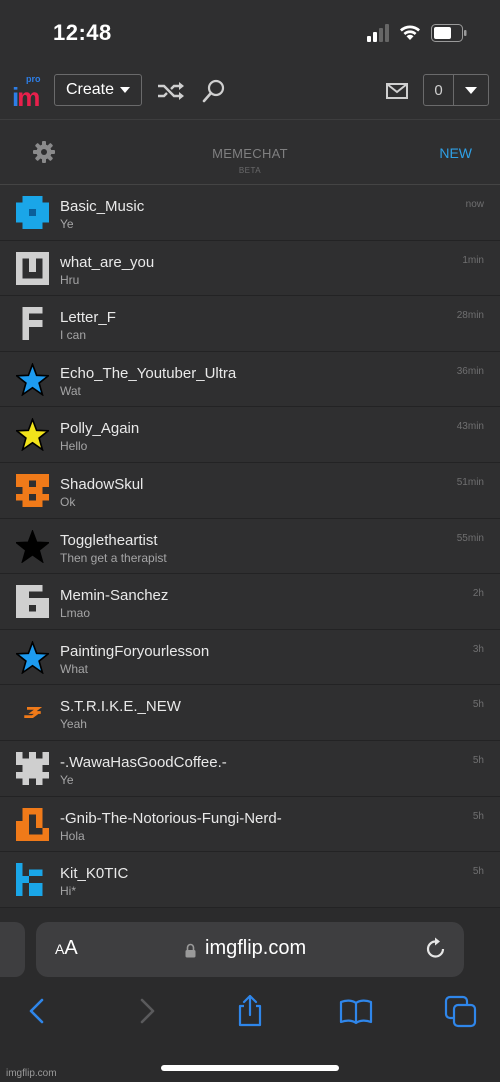 Image resolution: width=500 pixels, height=1082 pixels. Describe the element at coordinates (12, 949) in the screenshot. I see `previous-tab-peek` at that location.